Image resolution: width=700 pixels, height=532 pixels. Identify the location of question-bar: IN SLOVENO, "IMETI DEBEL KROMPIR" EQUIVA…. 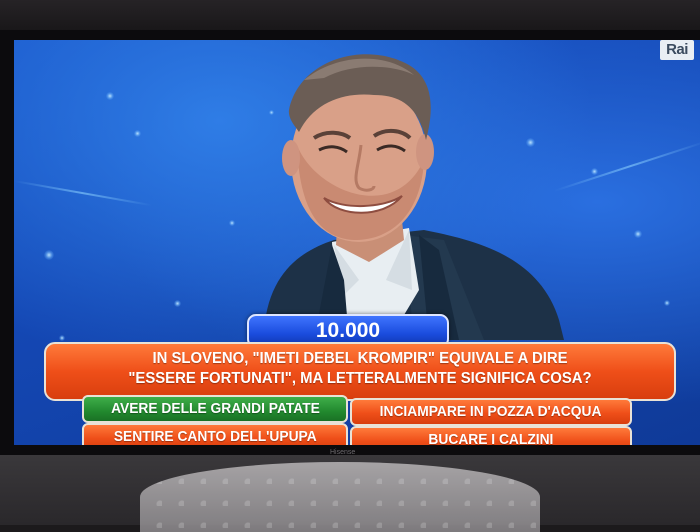
(360, 371).